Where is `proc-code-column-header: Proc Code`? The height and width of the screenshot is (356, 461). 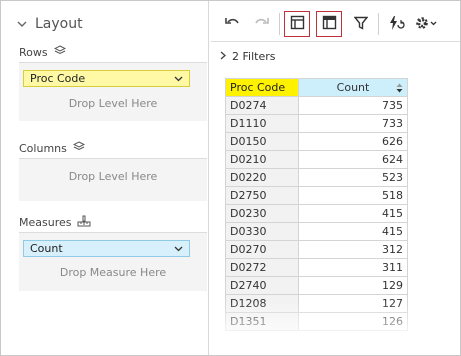
proc-code-column-header: Proc Code is located at coordinates (262, 87).